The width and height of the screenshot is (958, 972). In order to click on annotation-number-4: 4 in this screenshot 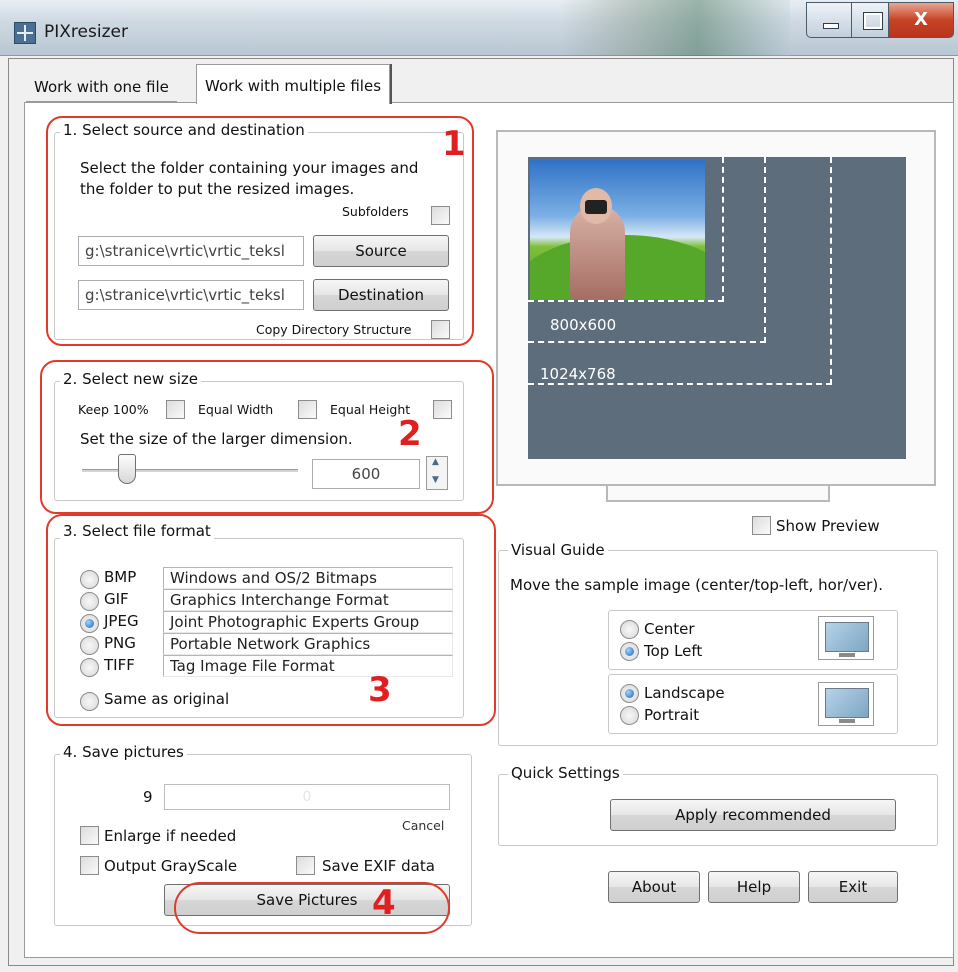, I will do `click(384, 903)`.